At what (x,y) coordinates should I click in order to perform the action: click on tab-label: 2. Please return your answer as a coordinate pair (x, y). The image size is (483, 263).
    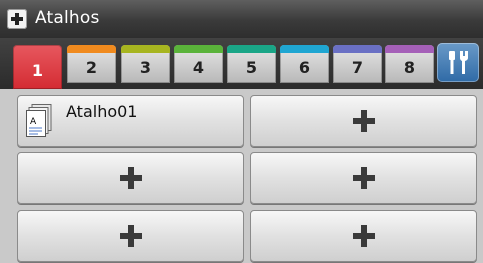
    Looking at the image, I should click on (91, 67).